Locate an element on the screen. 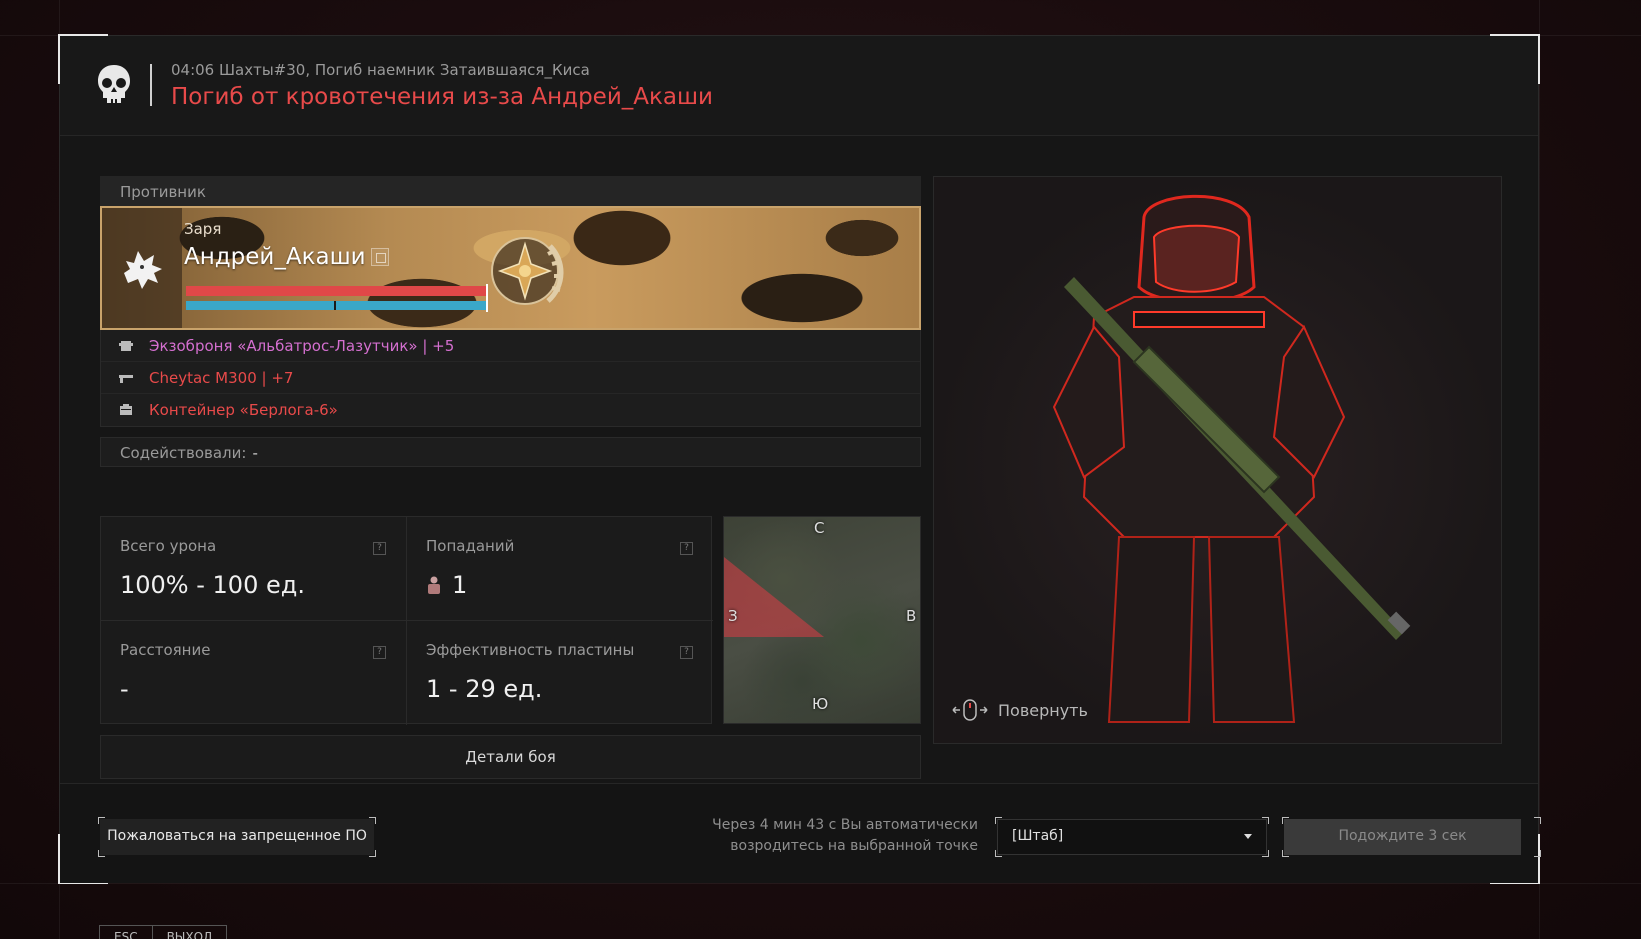 The width and height of the screenshot is (1641, 939). rotate-hint: Повернуть is located at coordinates (1020, 710).